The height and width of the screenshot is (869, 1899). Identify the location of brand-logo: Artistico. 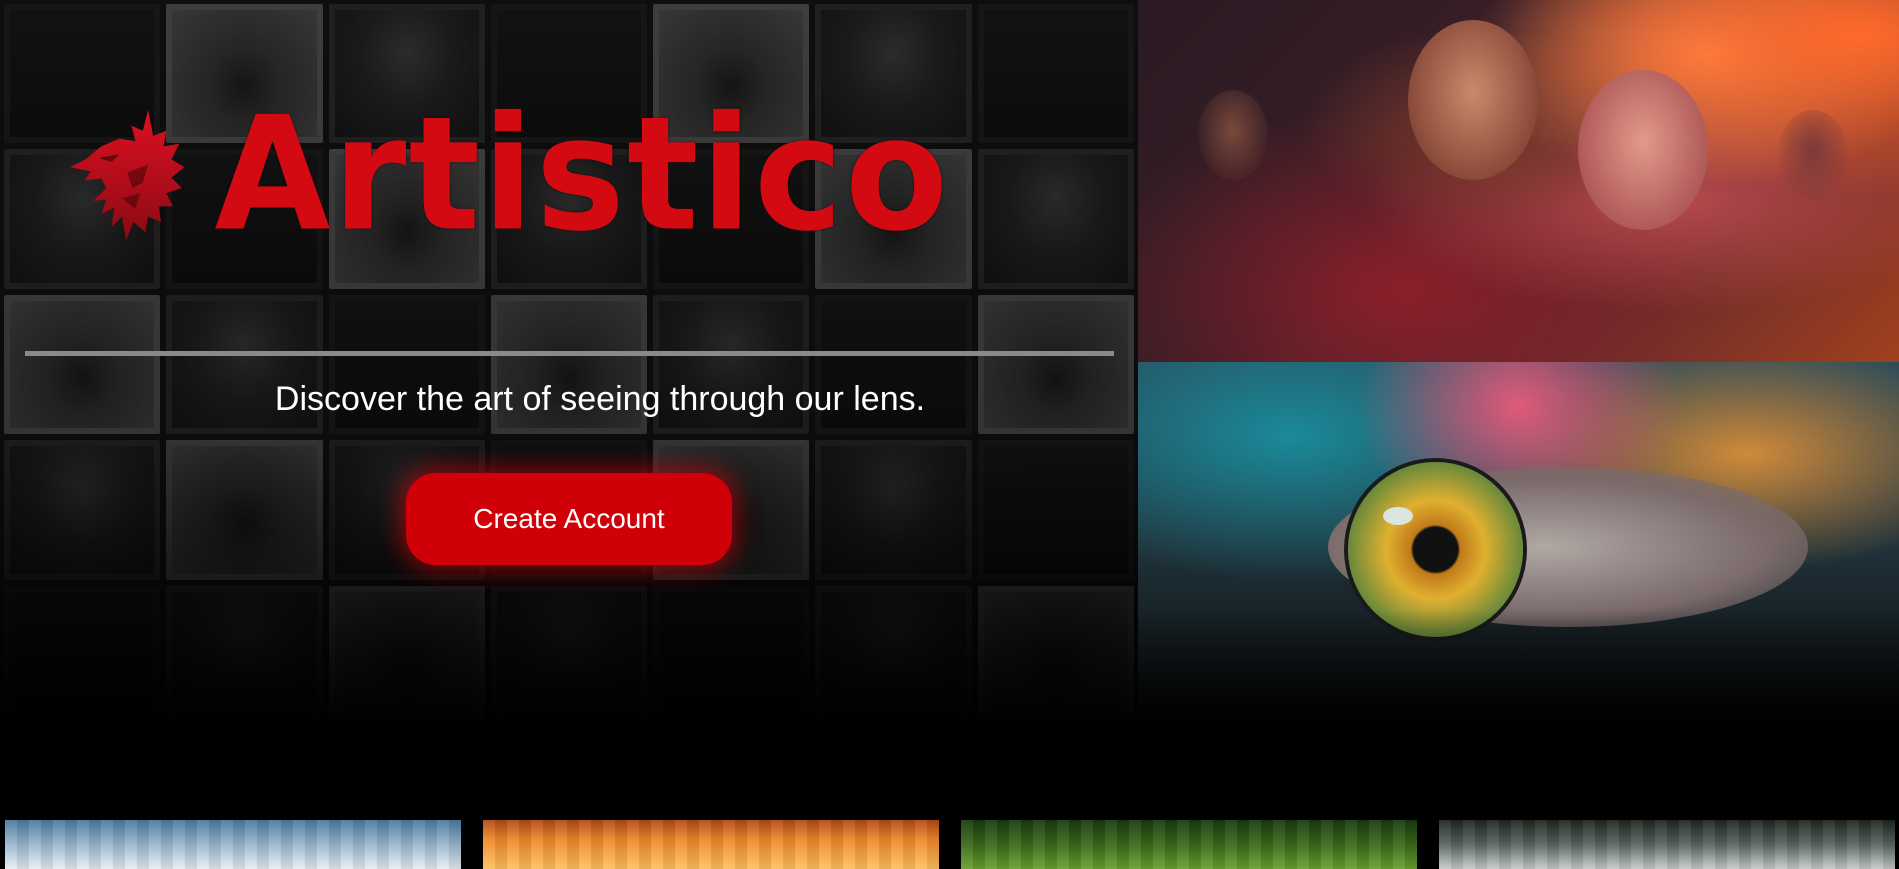
(510, 175).